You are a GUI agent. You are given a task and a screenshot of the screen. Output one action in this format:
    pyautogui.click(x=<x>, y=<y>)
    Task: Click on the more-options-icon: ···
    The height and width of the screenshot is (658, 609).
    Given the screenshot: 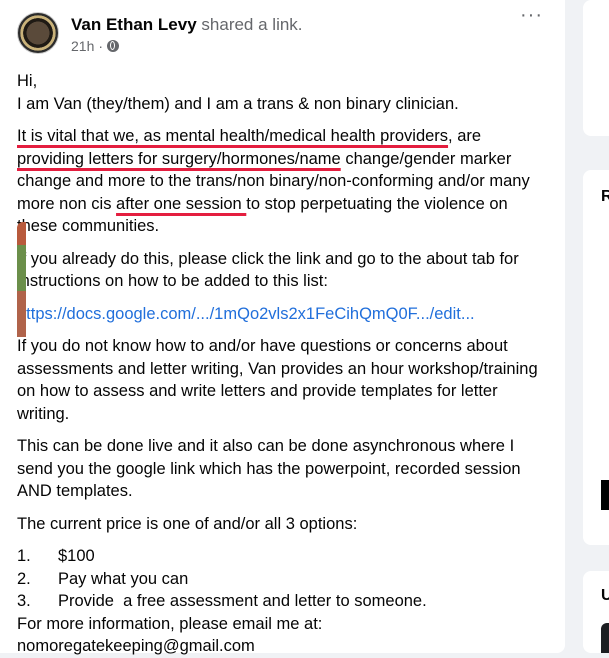 What is the action you would take?
    pyautogui.click(x=531, y=15)
    